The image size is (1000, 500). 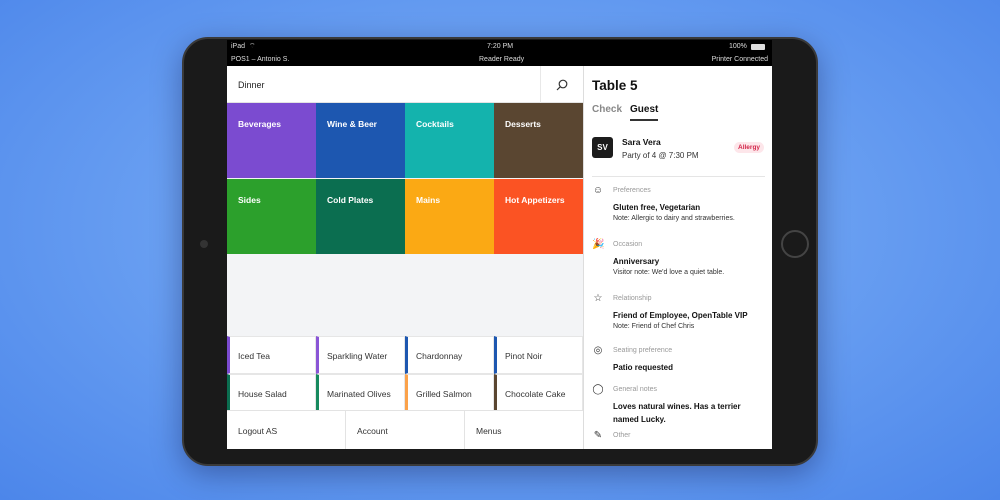 What do you see at coordinates (271, 393) in the screenshot?
I see `menu-item-button: House Salad` at bounding box center [271, 393].